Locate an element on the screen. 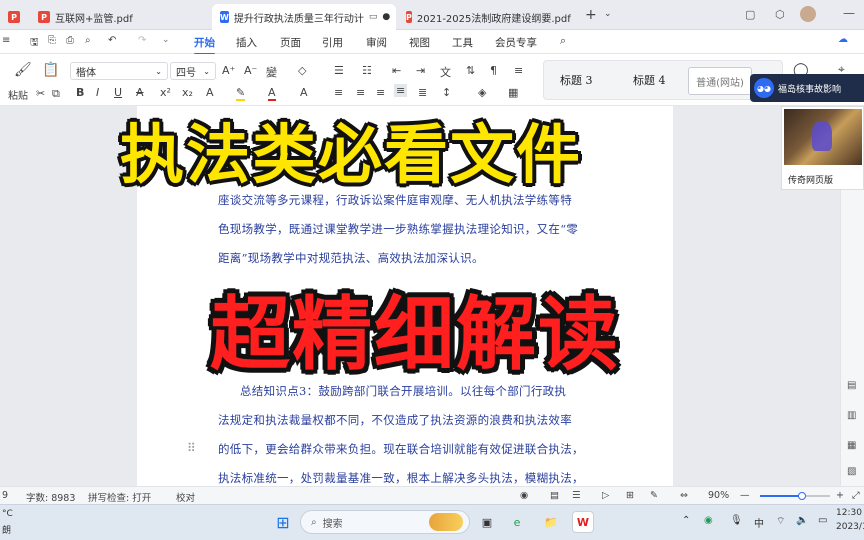 The height and width of the screenshot is (540, 864). undo-icon: ↶ is located at coordinates (112, 40).